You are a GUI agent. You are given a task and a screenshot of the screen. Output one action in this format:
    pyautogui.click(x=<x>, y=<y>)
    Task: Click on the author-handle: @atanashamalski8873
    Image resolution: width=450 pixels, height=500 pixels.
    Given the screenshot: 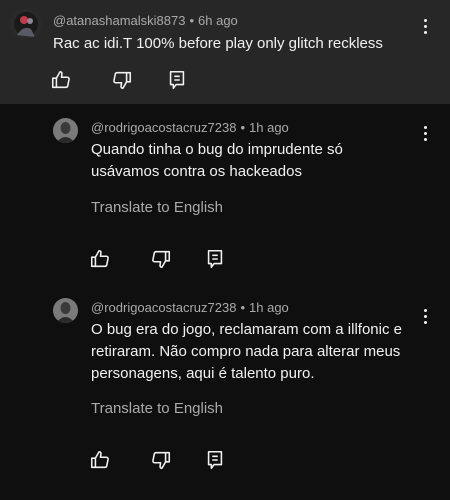 What is the action you would take?
    pyautogui.click(x=119, y=20)
    